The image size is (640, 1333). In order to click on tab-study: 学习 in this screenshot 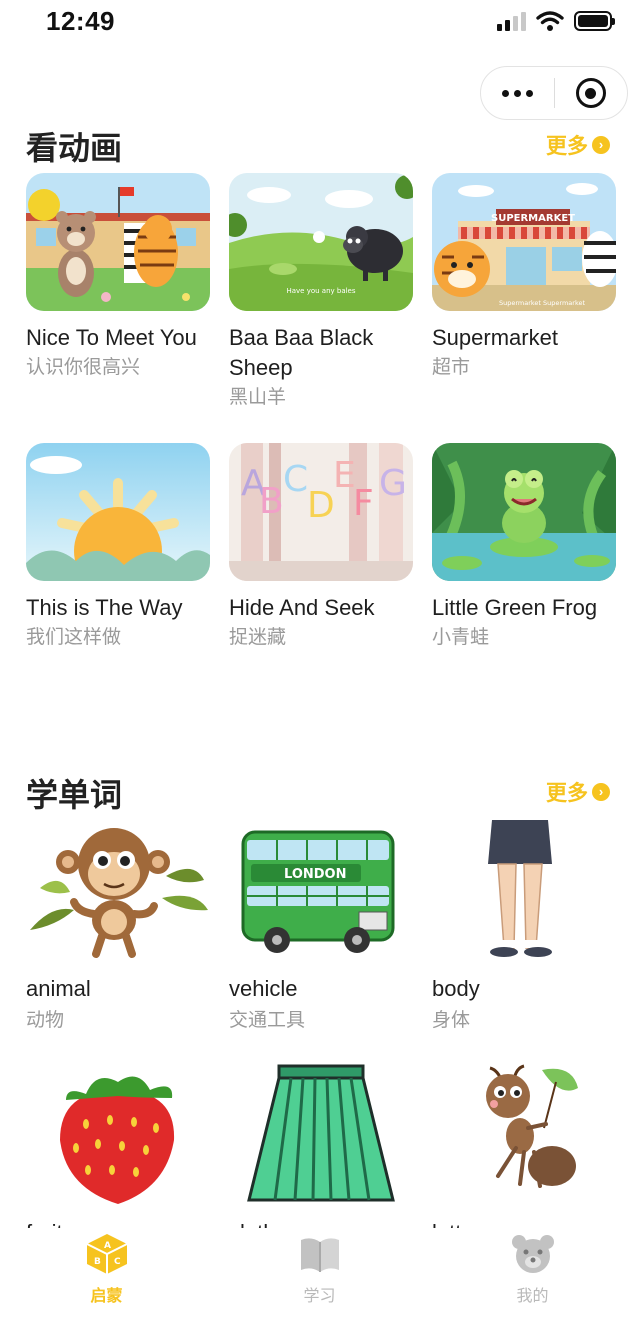, I will do `click(319, 1280)`.